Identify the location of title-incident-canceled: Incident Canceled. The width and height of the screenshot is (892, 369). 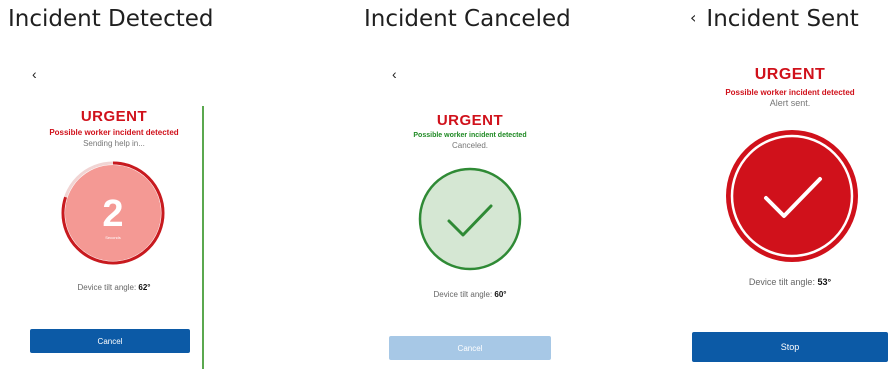
(467, 19).